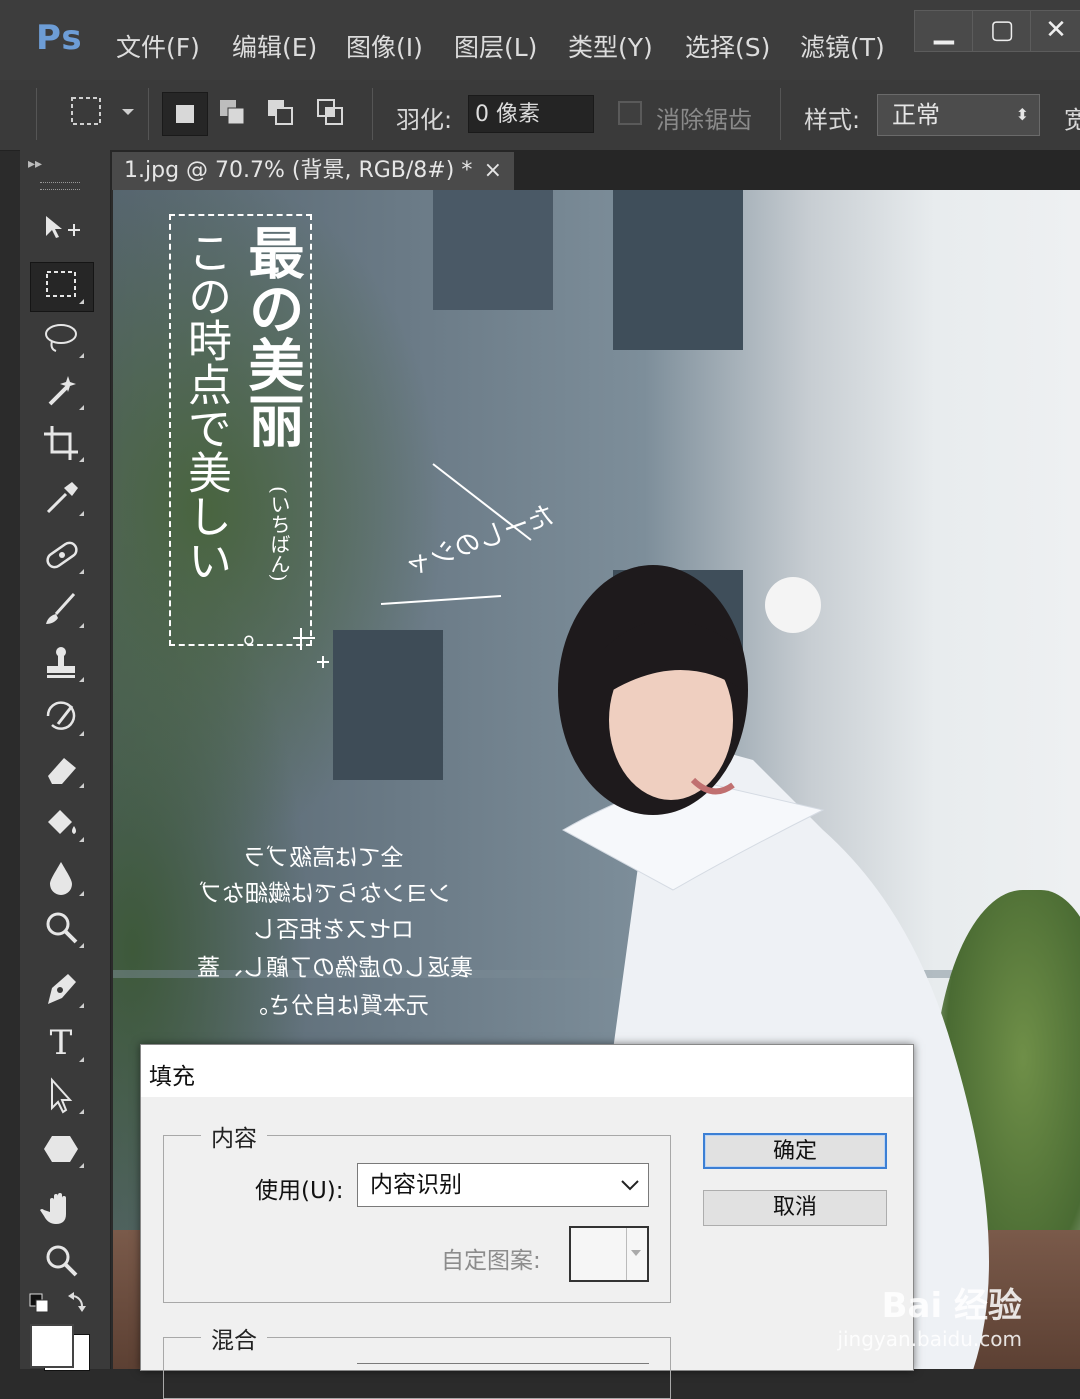  Describe the element at coordinates (832, 120) in the screenshot. I see `style-label: 样式:` at that location.